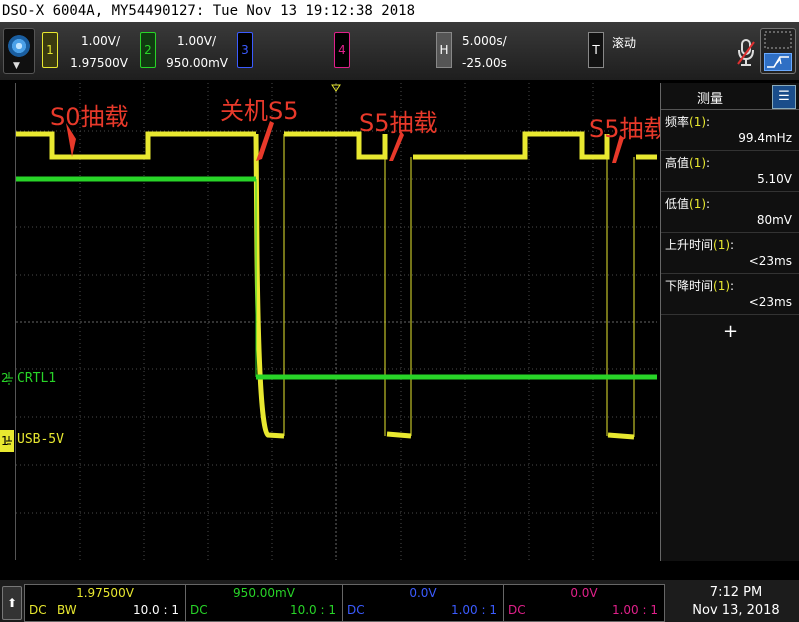  What do you see at coordinates (16, 66) in the screenshot?
I see `chevron-down-icon: ▼` at bounding box center [16, 66].